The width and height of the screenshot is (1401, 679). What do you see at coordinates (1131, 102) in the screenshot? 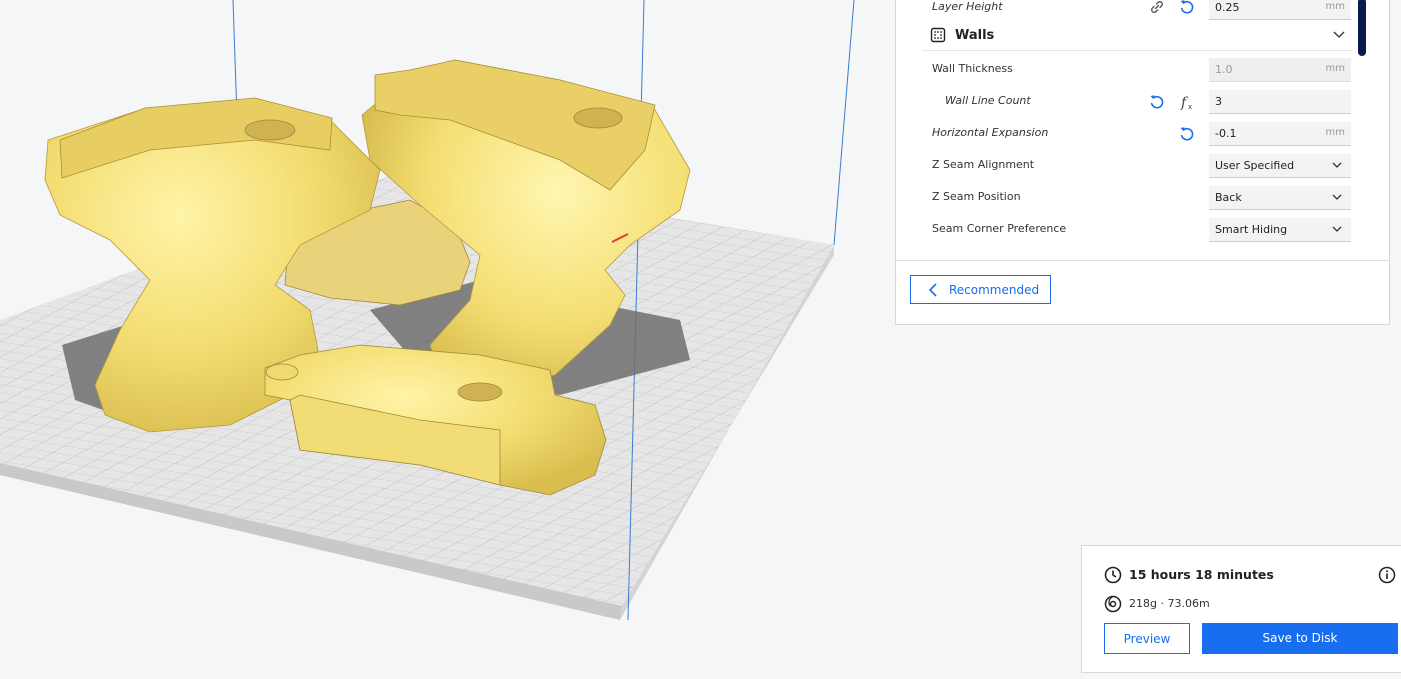
I see `setting-wall-line-count: Wall Line Count fx 3` at bounding box center [1131, 102].